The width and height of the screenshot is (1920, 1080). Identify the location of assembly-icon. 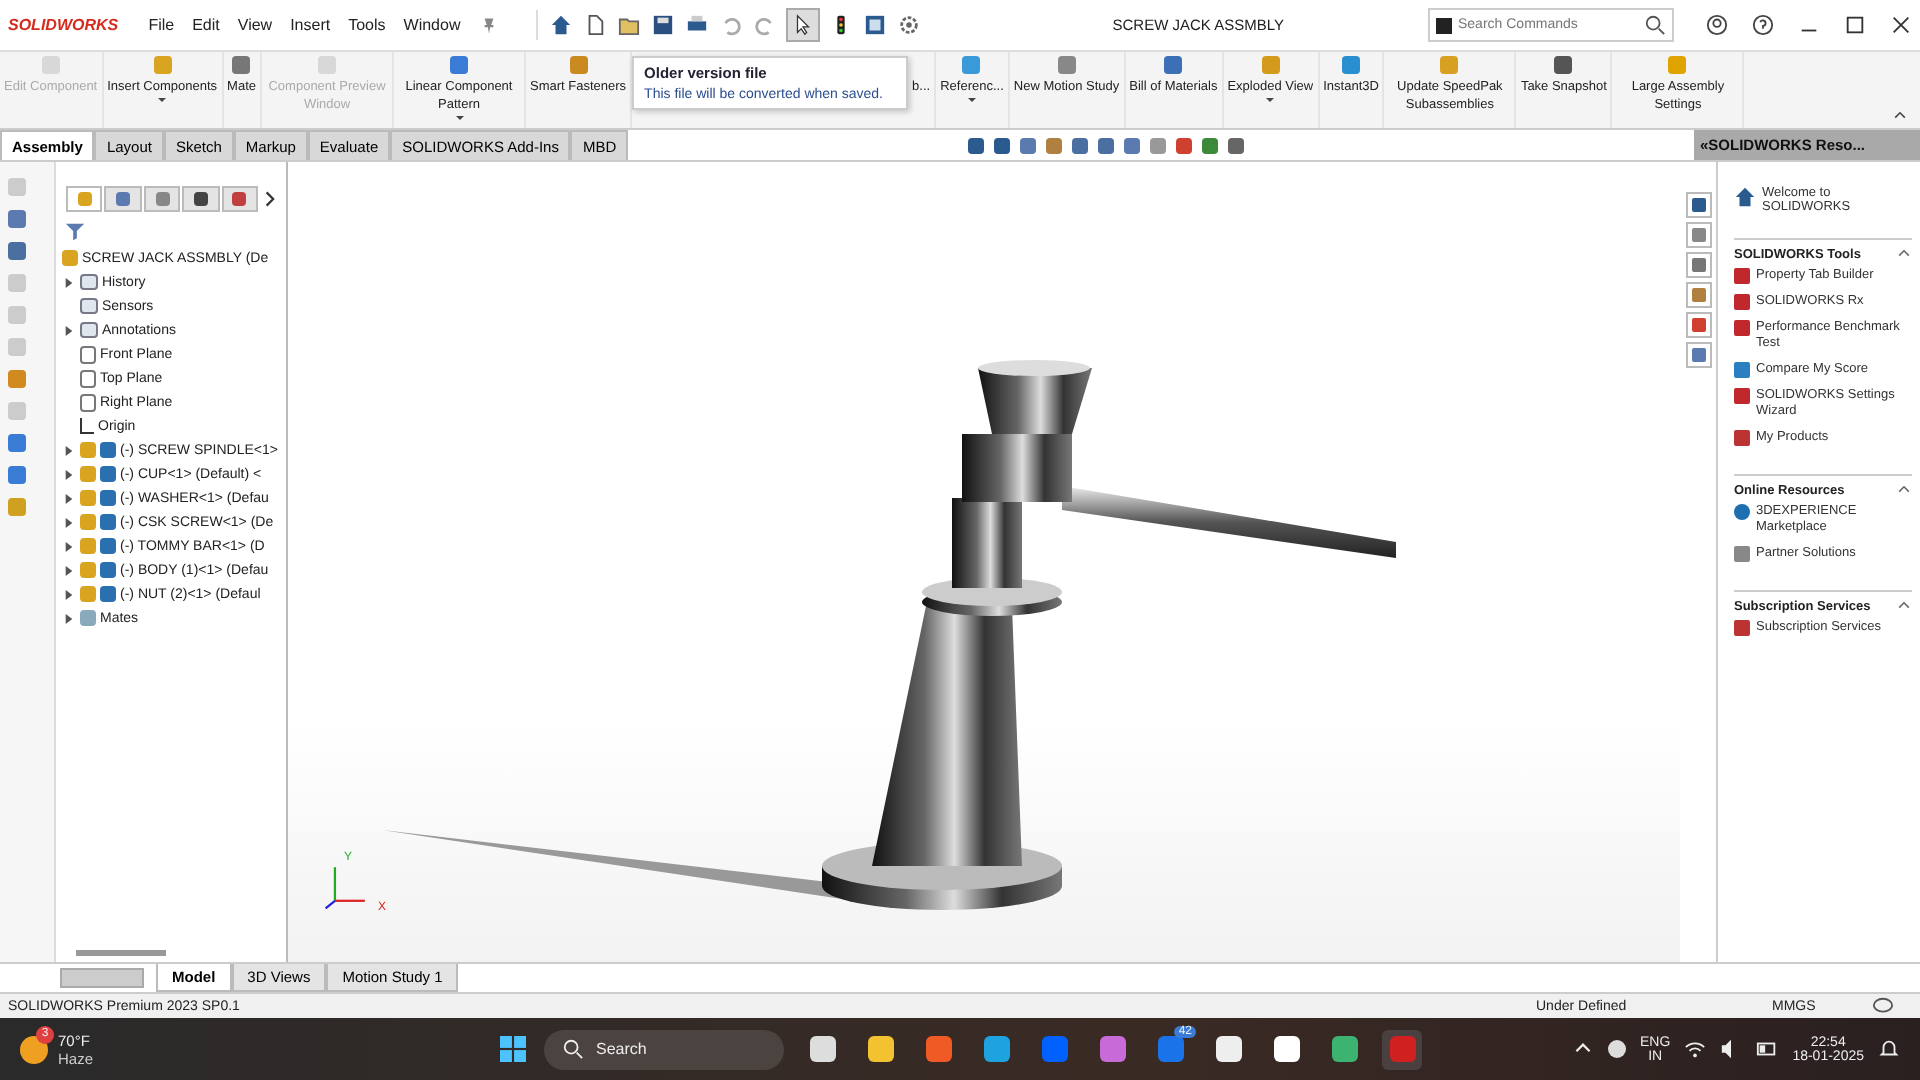
(70, 258).